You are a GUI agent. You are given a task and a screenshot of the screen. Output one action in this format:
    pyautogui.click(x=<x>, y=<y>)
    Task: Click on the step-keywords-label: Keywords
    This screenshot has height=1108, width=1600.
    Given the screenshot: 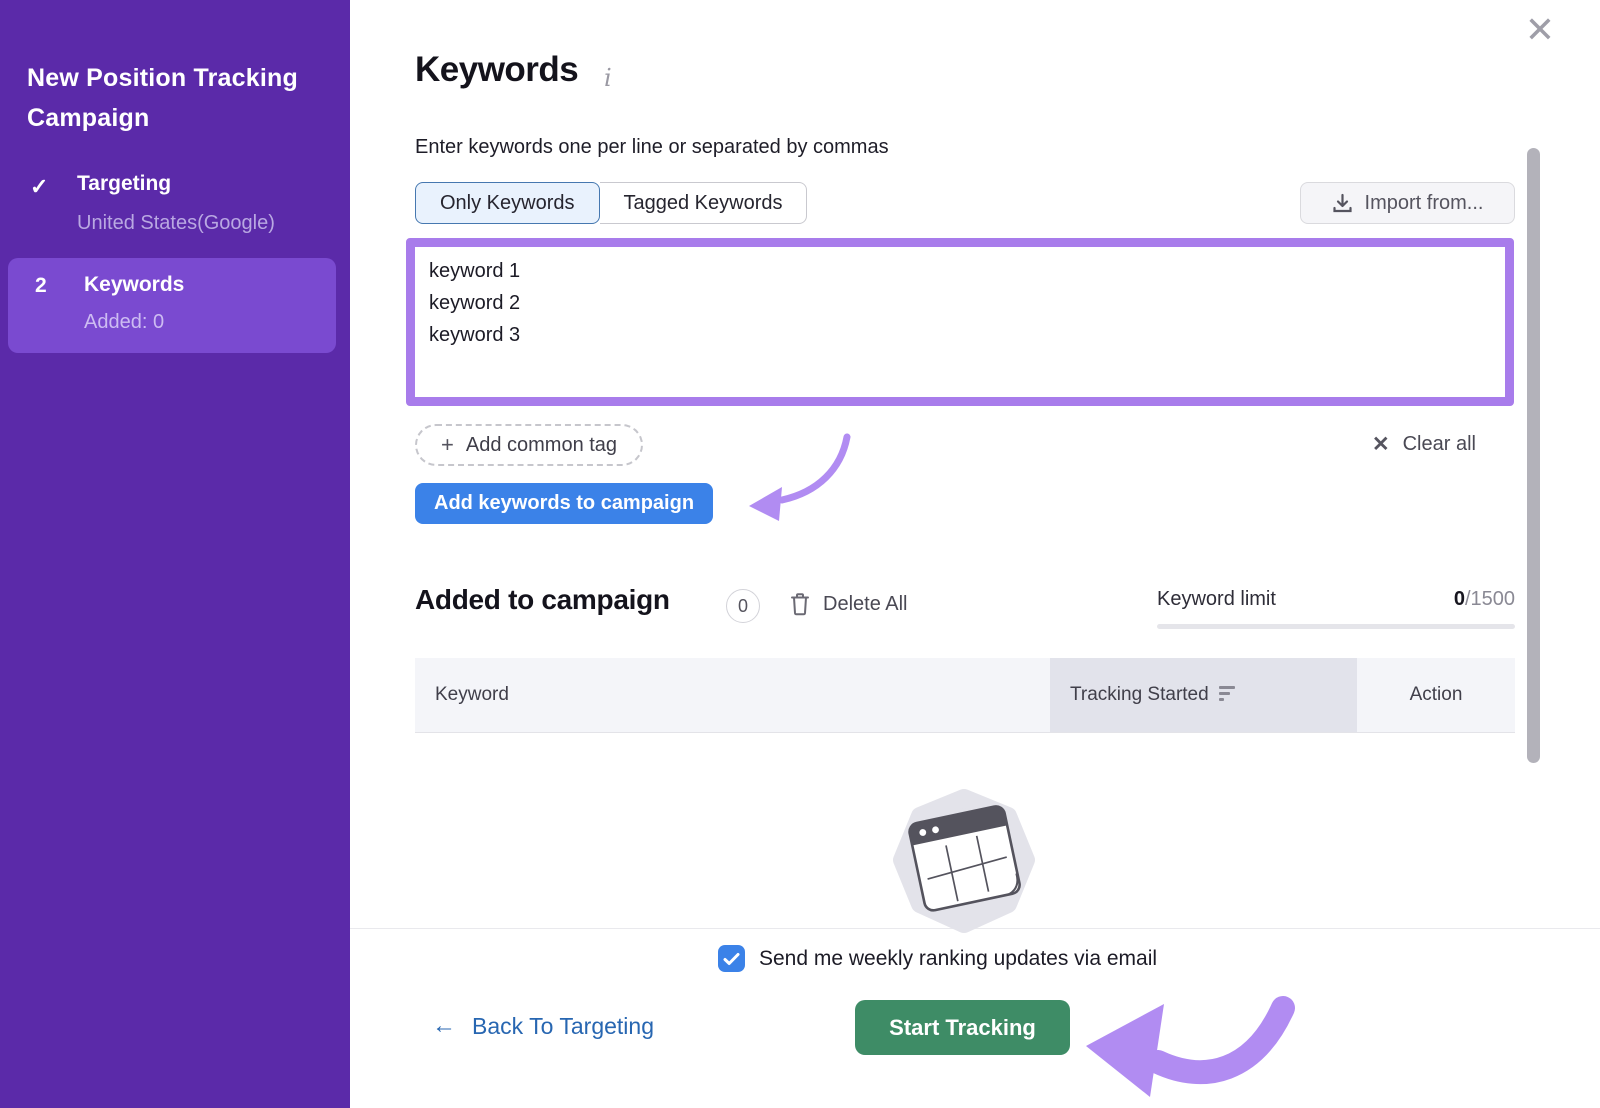 What is the action you would take?
    pyautogui.click(x=134, y=284)
    